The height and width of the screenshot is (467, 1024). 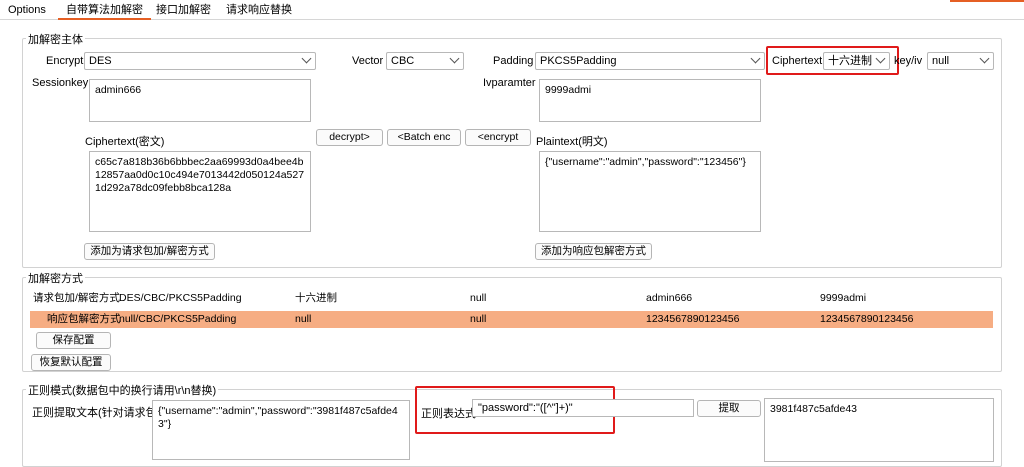 What do you see at coordinates (96, 413) in the screenshot?
I see `regex-extract-label: 正则提取文本(针对请求包)` at bounding box center [96, 413].